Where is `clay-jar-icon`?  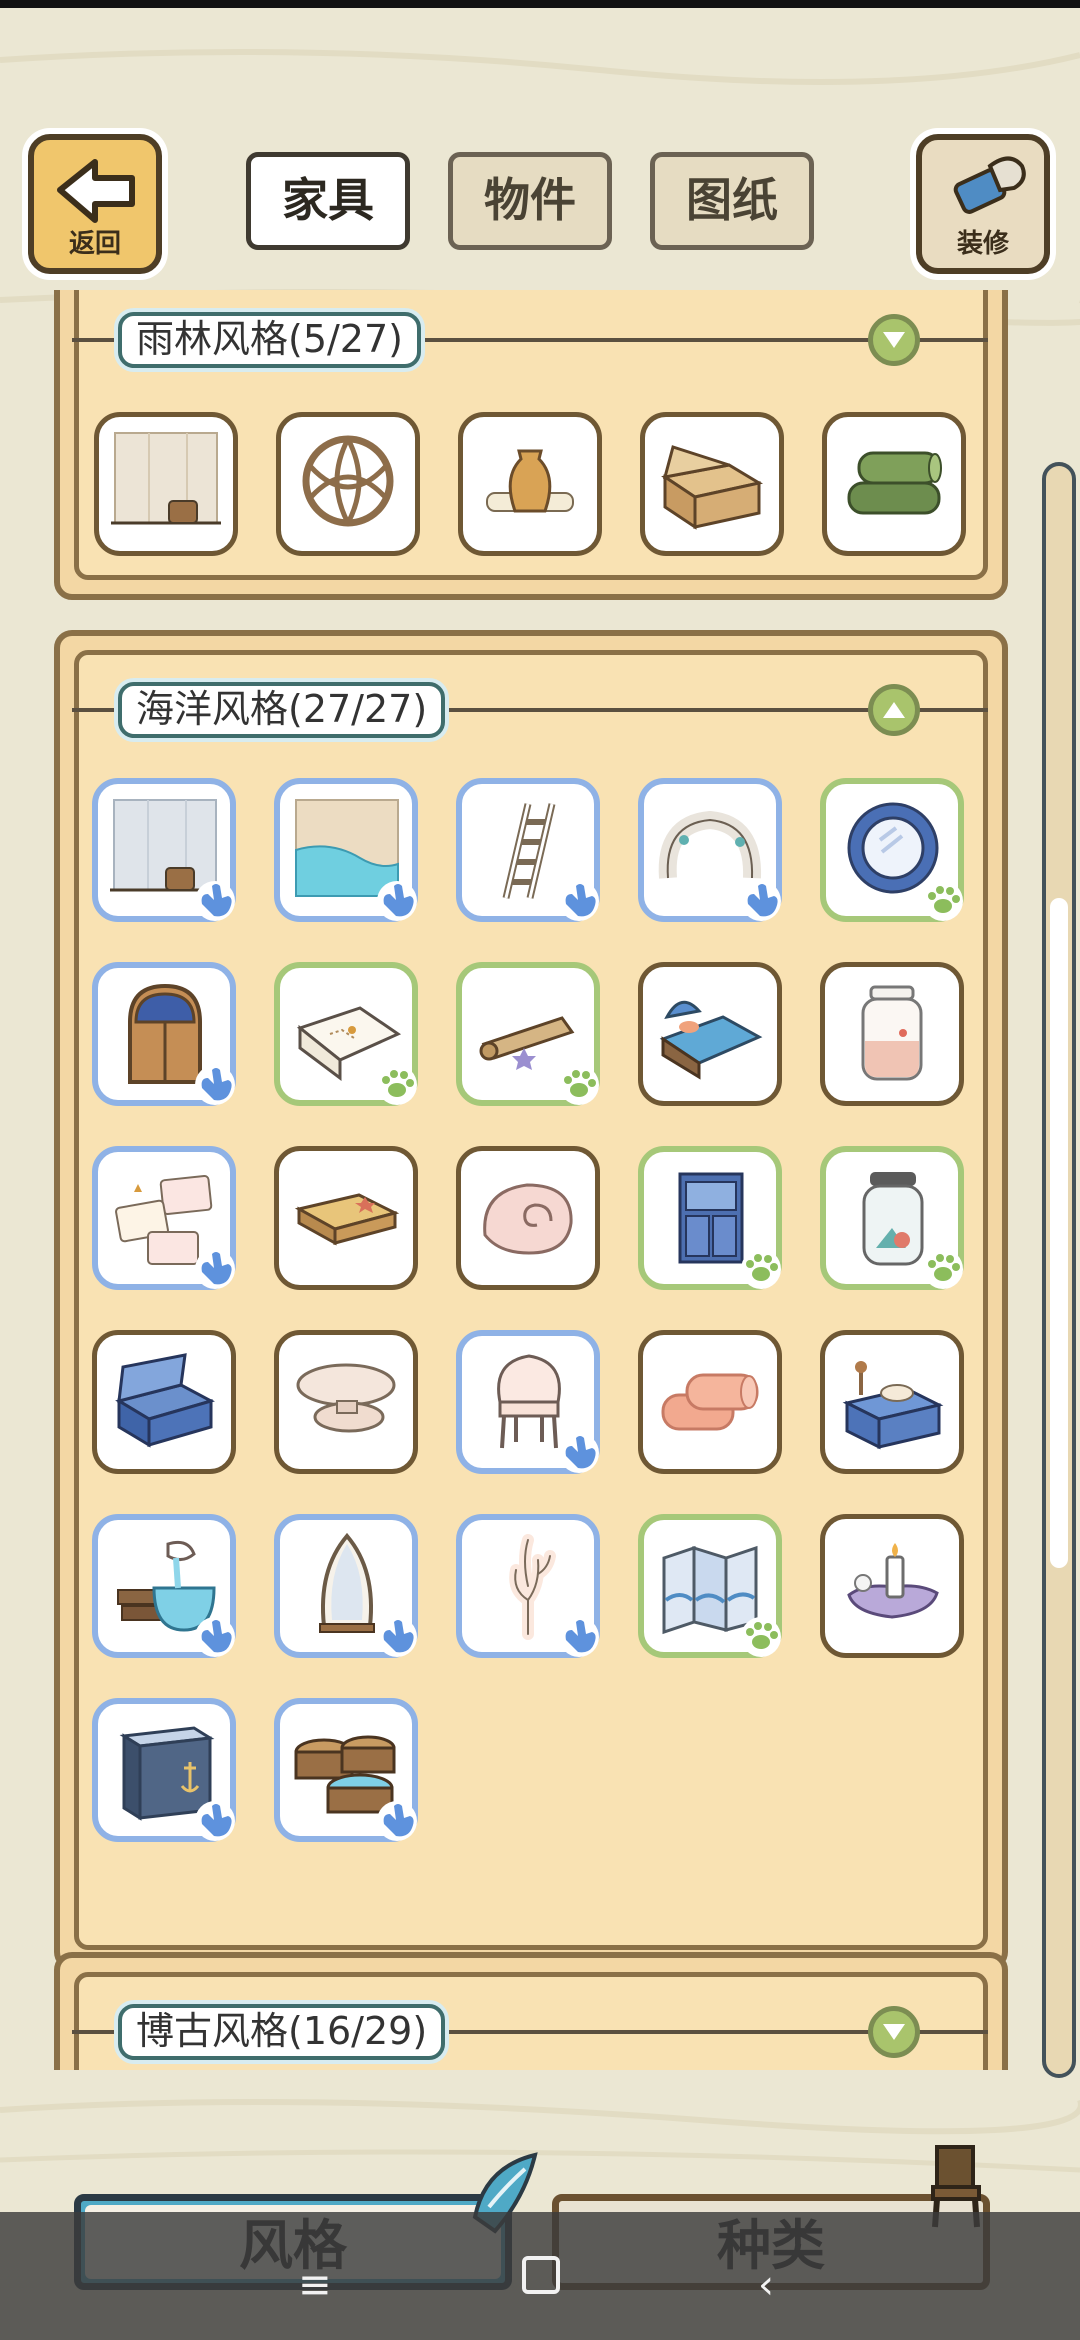 clay-jar-icon is located at coordinates (530, 481).